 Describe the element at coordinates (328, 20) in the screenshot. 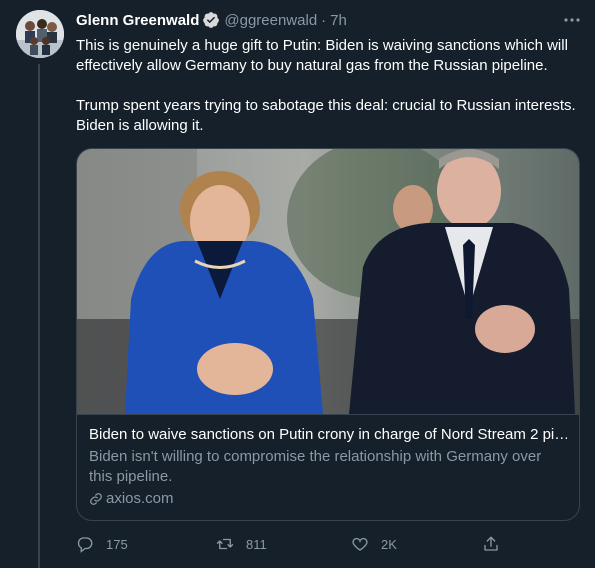

I see `tweet-header: Glenn Greenwald @ggreenwald · 7h` at that location.